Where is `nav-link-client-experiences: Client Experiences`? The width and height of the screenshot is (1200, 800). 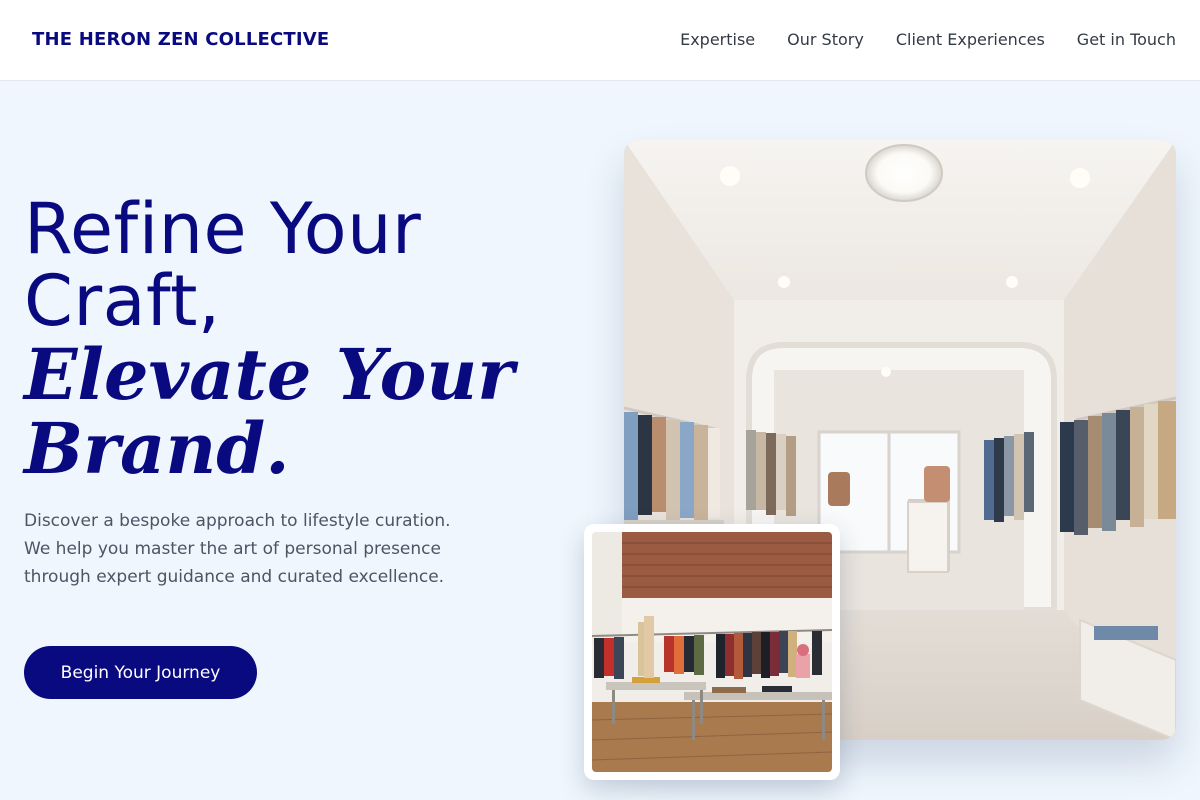
nav-link-client-experiences: Client Experiences is located at coordinates (970, 39).